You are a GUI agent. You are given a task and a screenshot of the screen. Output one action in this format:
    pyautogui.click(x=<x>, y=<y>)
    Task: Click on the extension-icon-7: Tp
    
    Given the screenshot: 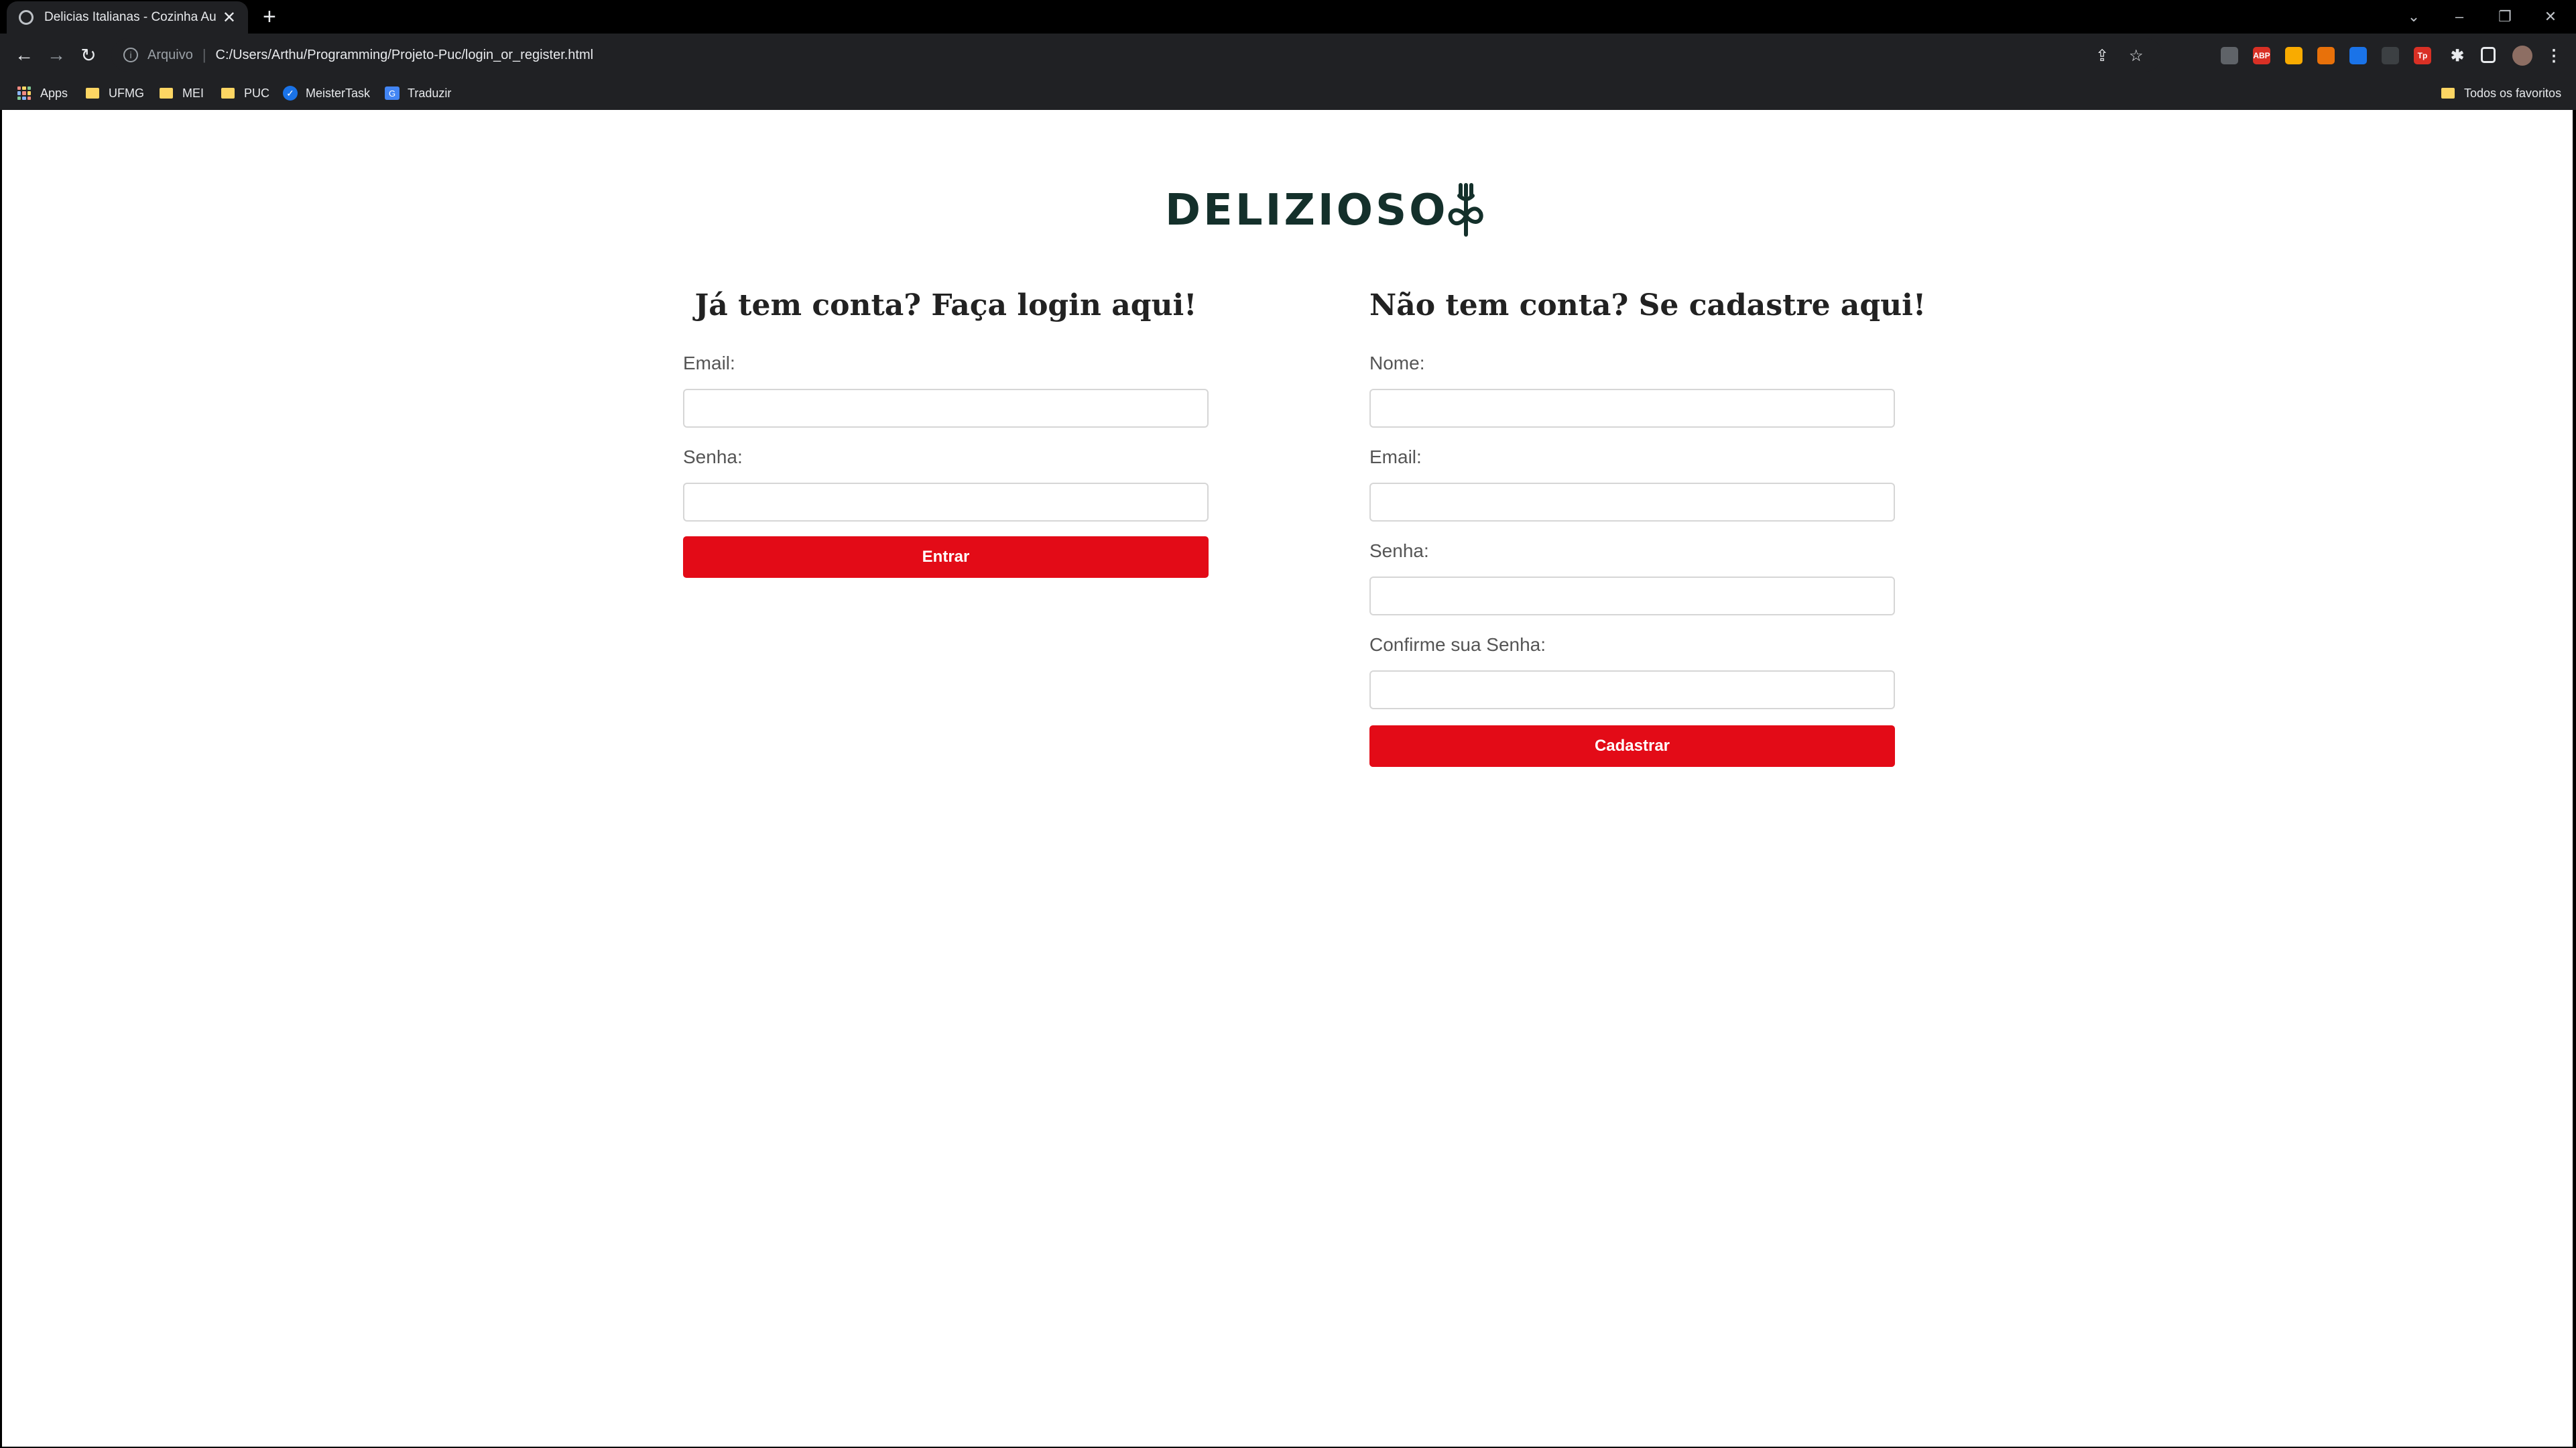 What is the action you would take?
    pyautogui.click(x=2422, y=55)
    